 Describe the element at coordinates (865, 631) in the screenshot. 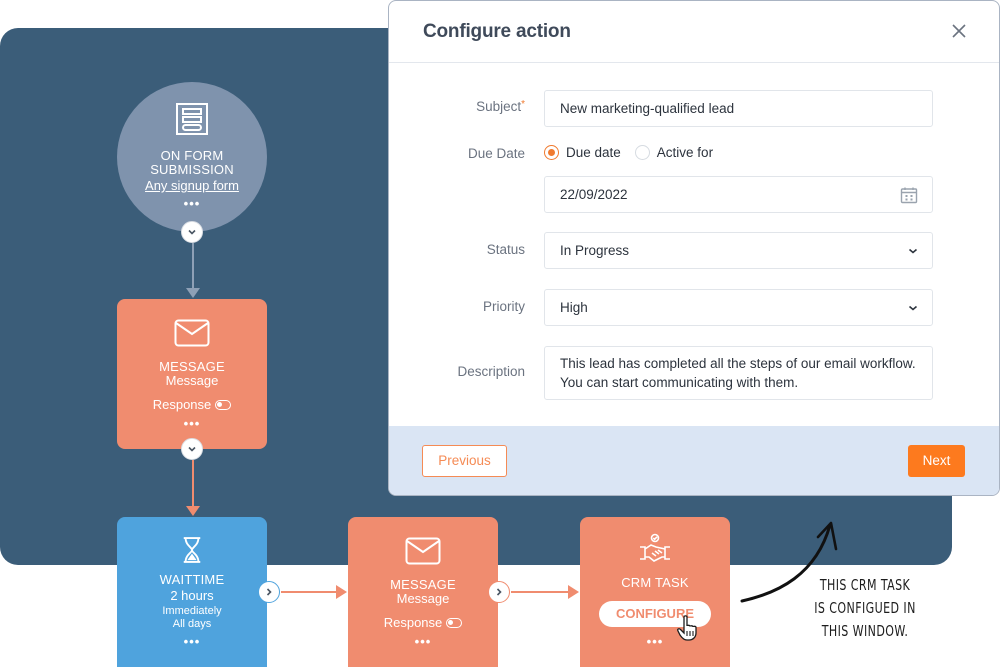

I see `annotation-line3: this window.` at that location.